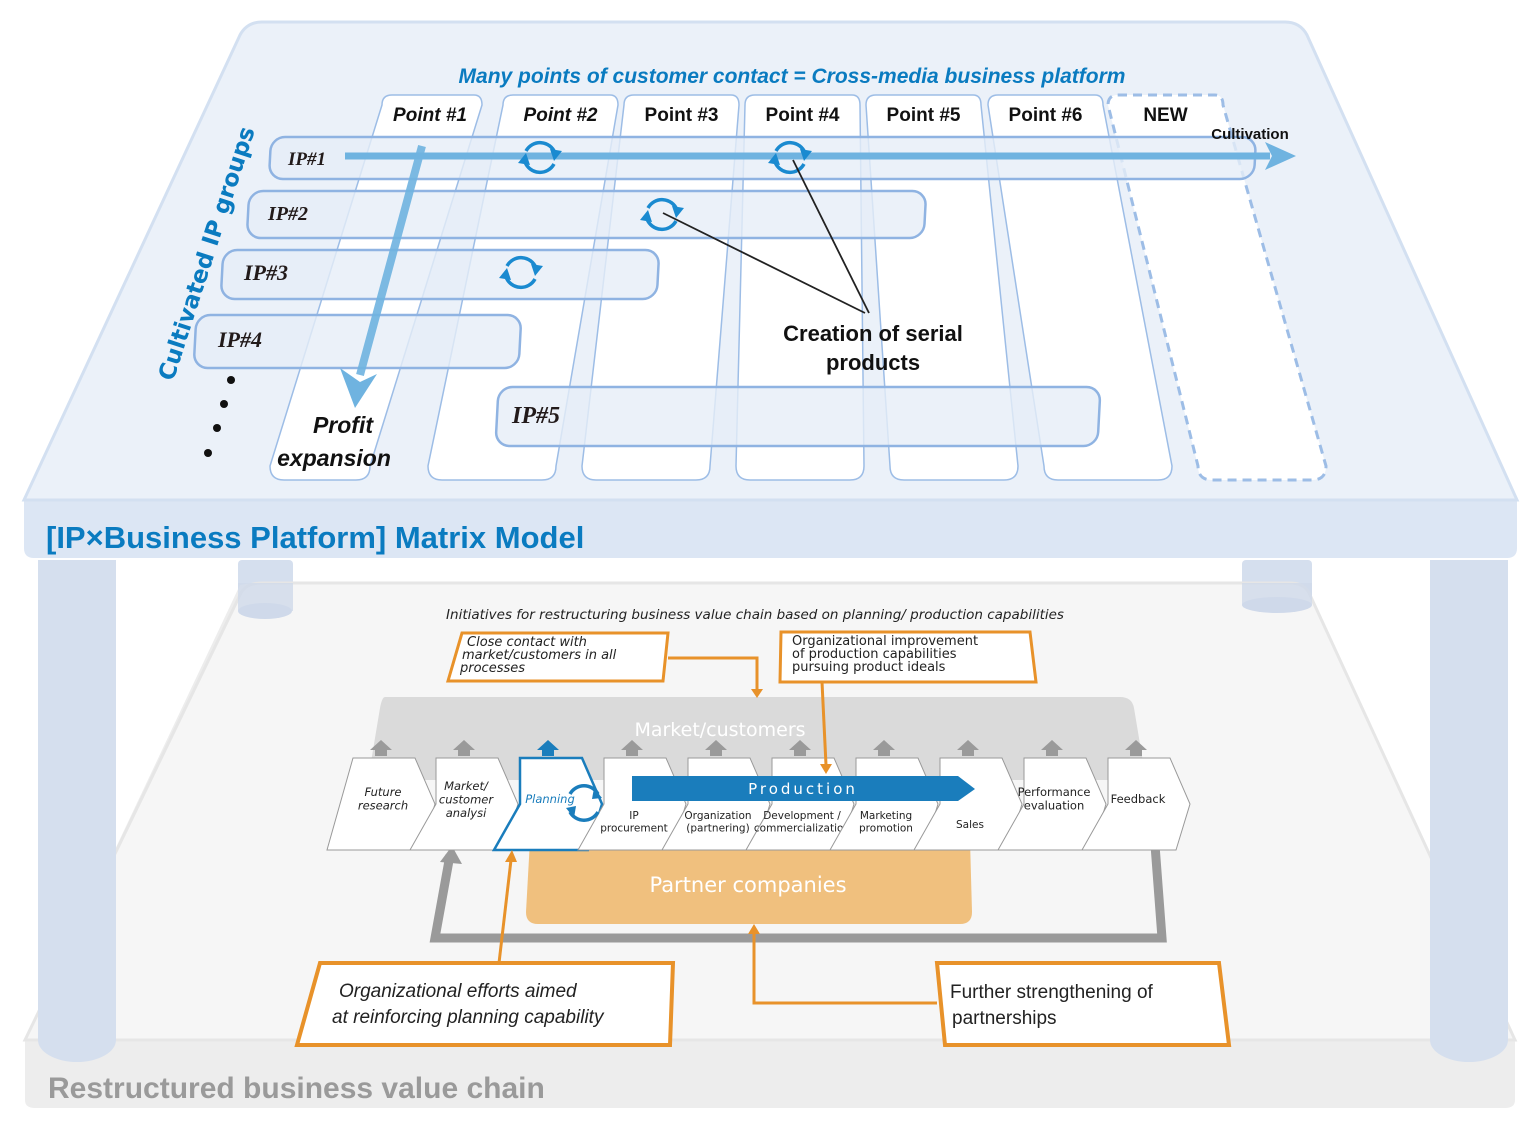 This screenshot has height=1134, width=1540. What do you see at coordinates (719, 730) in the screenshot?
I see `market-customers-label: Market/customers` at bounding box center [719, 730].